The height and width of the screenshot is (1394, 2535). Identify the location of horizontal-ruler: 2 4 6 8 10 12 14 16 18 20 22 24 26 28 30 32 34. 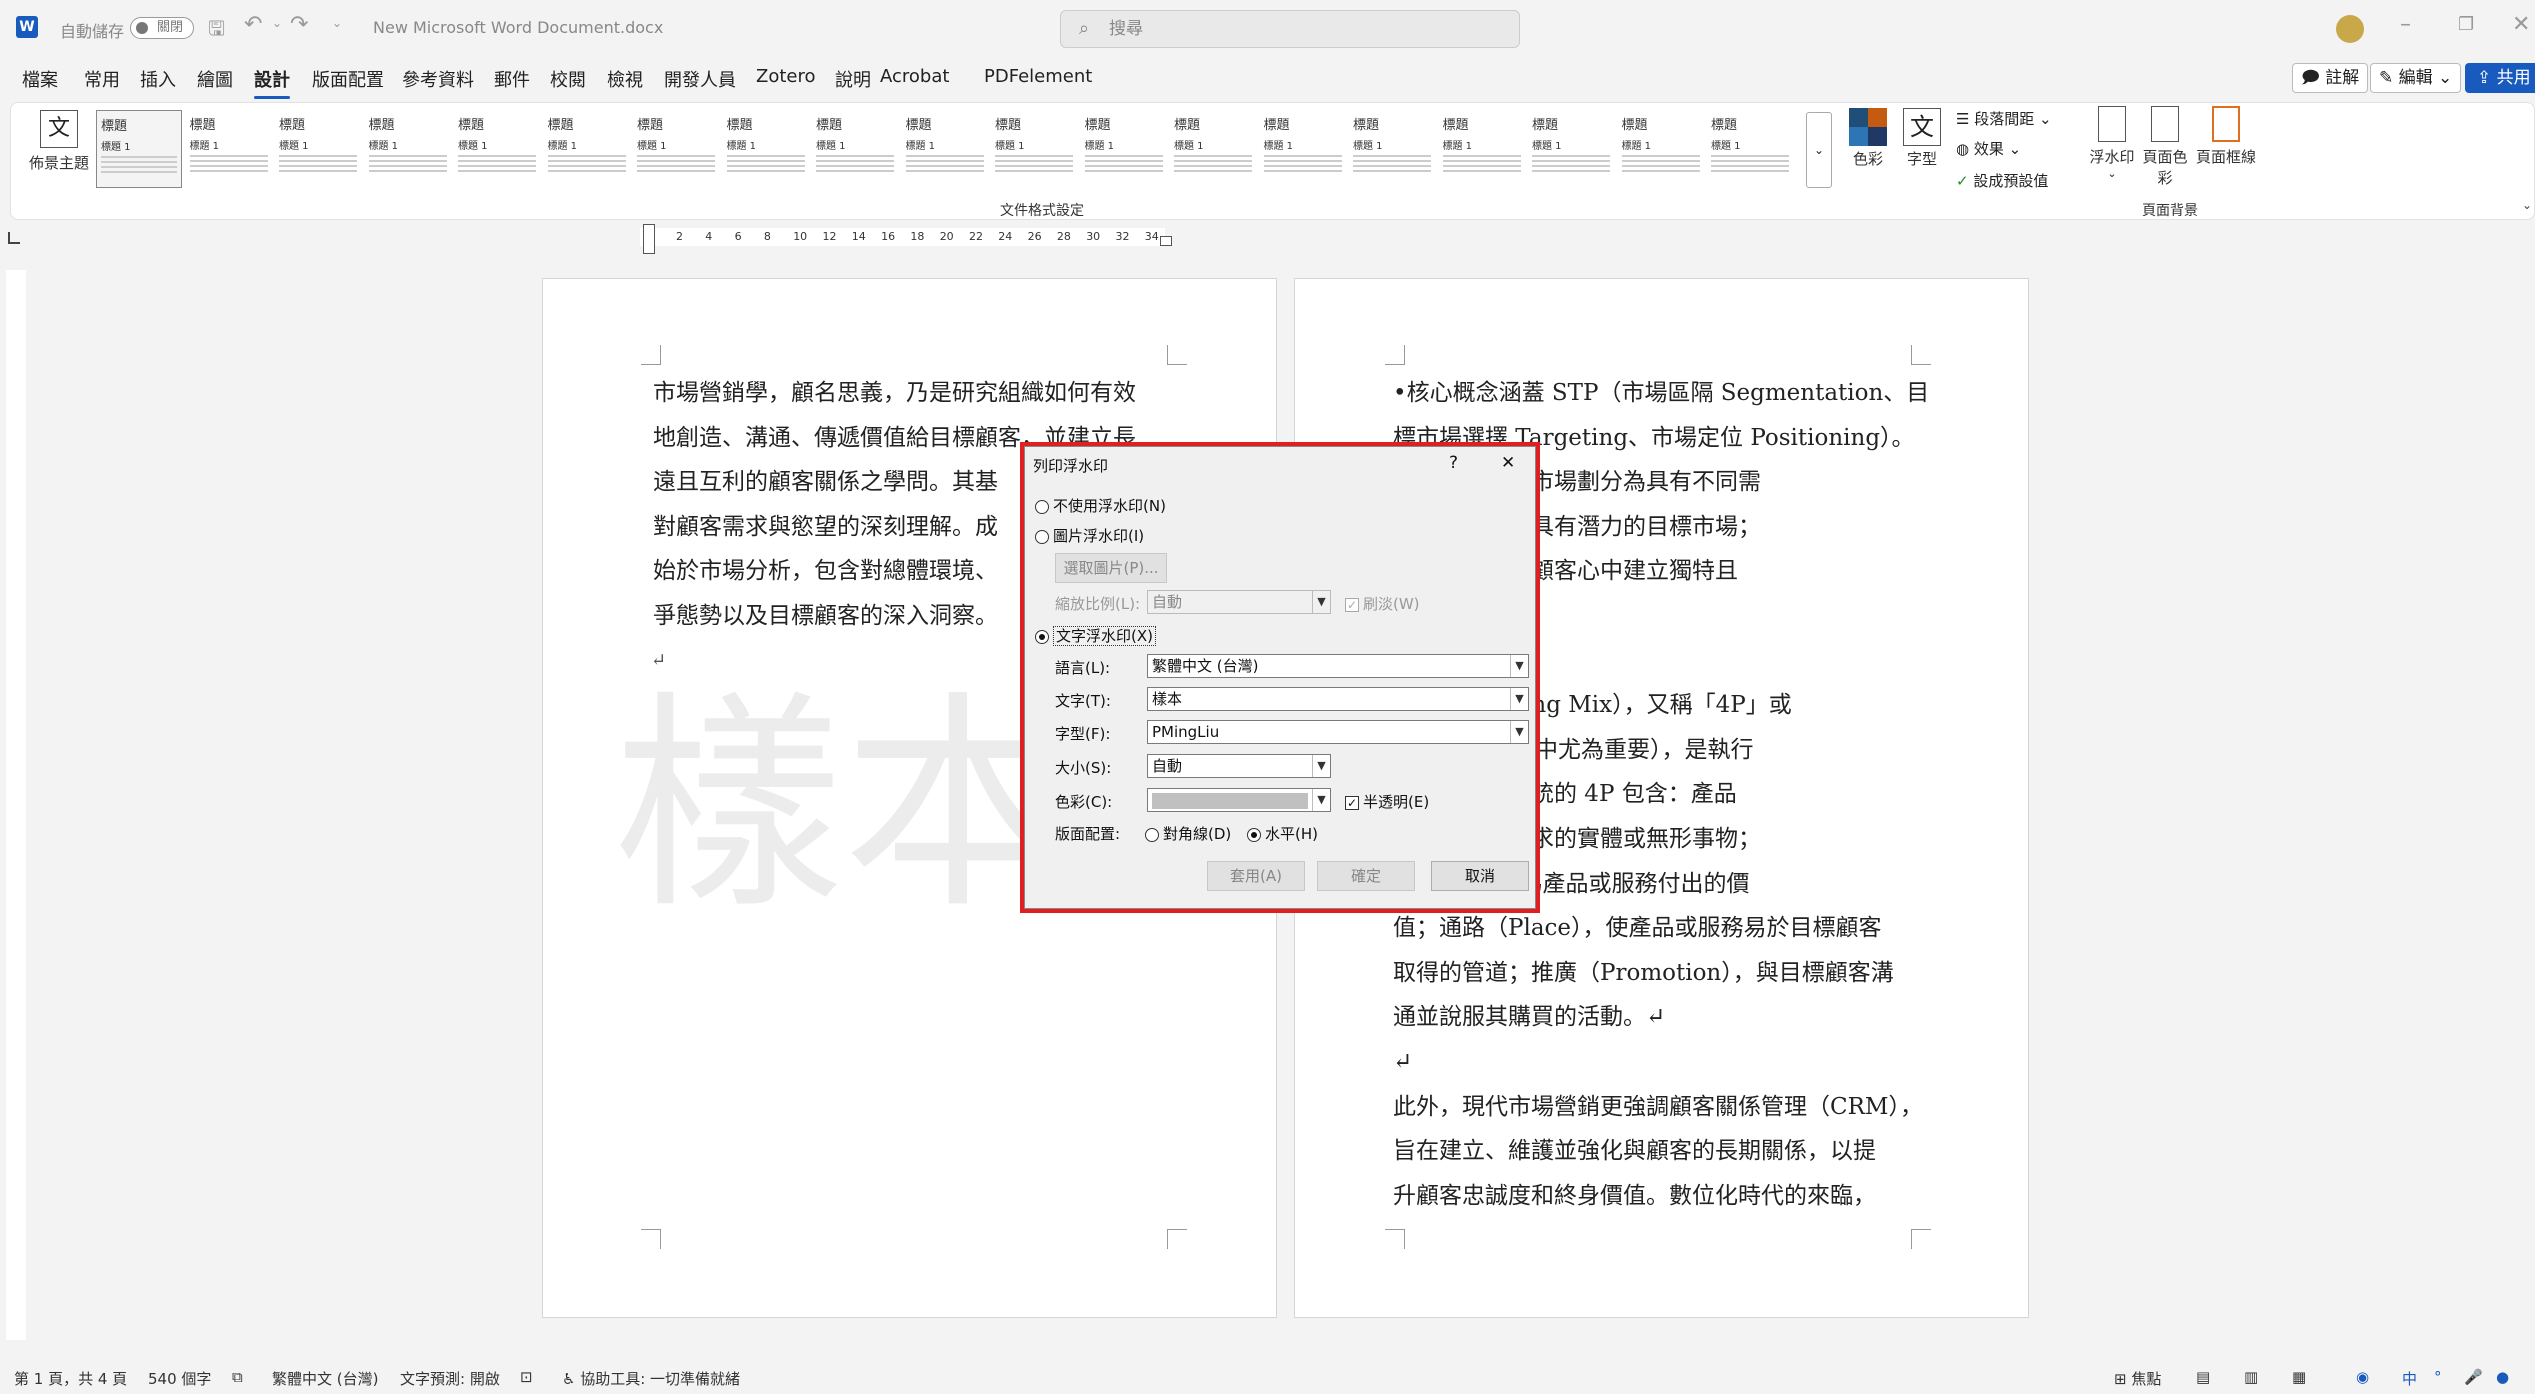
(902, 237).